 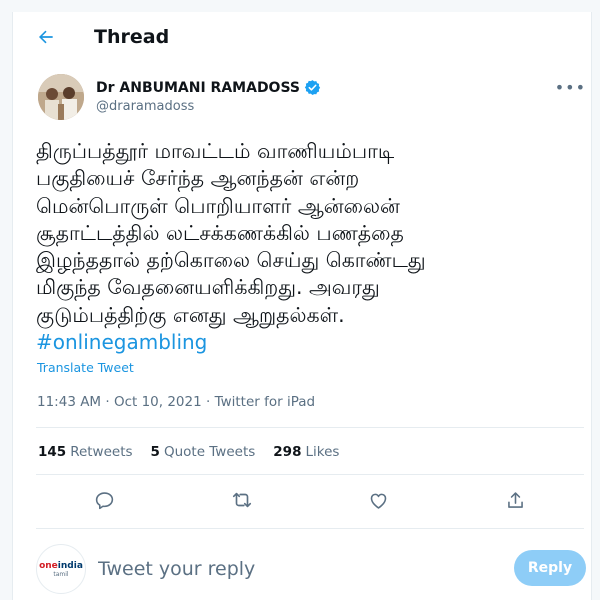 I want to click on avatar-image, so click(x=61, y=97).